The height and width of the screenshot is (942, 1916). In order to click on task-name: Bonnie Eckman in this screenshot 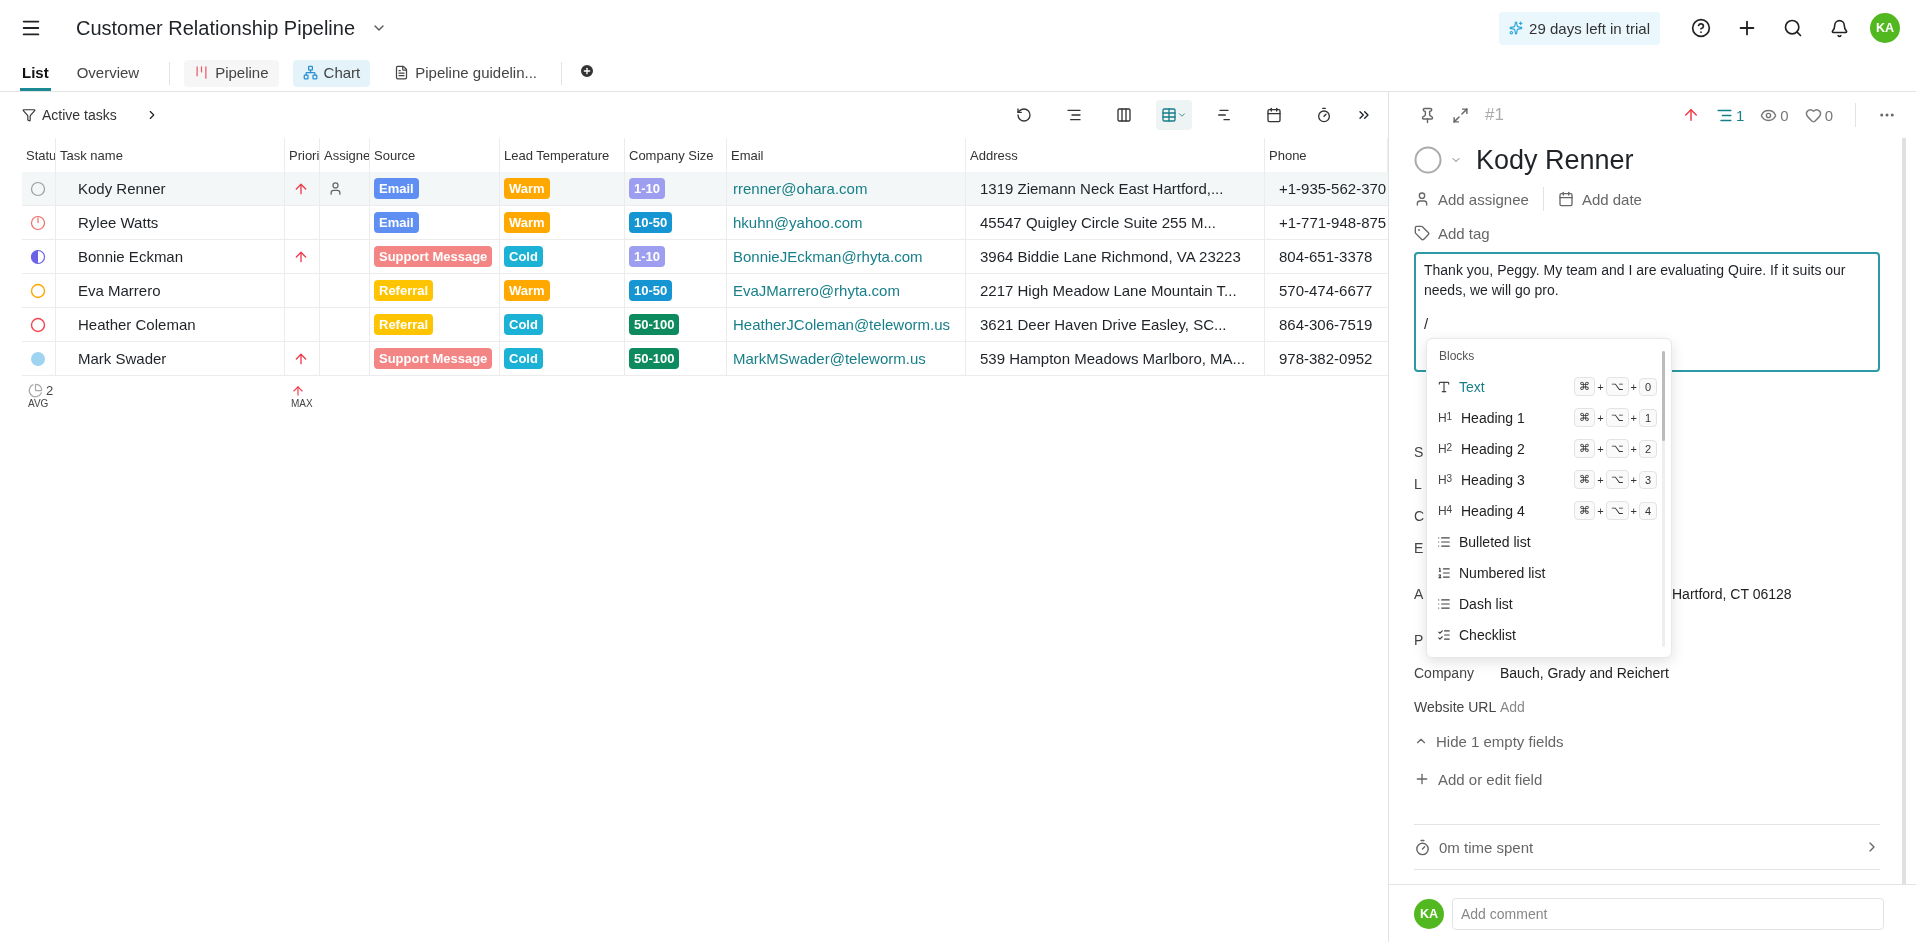, I will do `click(170, 257)`.